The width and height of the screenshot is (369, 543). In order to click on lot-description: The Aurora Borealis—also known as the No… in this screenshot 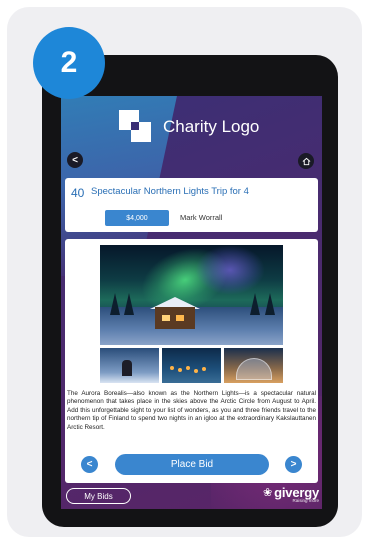, I will do `click(191, 410)`.